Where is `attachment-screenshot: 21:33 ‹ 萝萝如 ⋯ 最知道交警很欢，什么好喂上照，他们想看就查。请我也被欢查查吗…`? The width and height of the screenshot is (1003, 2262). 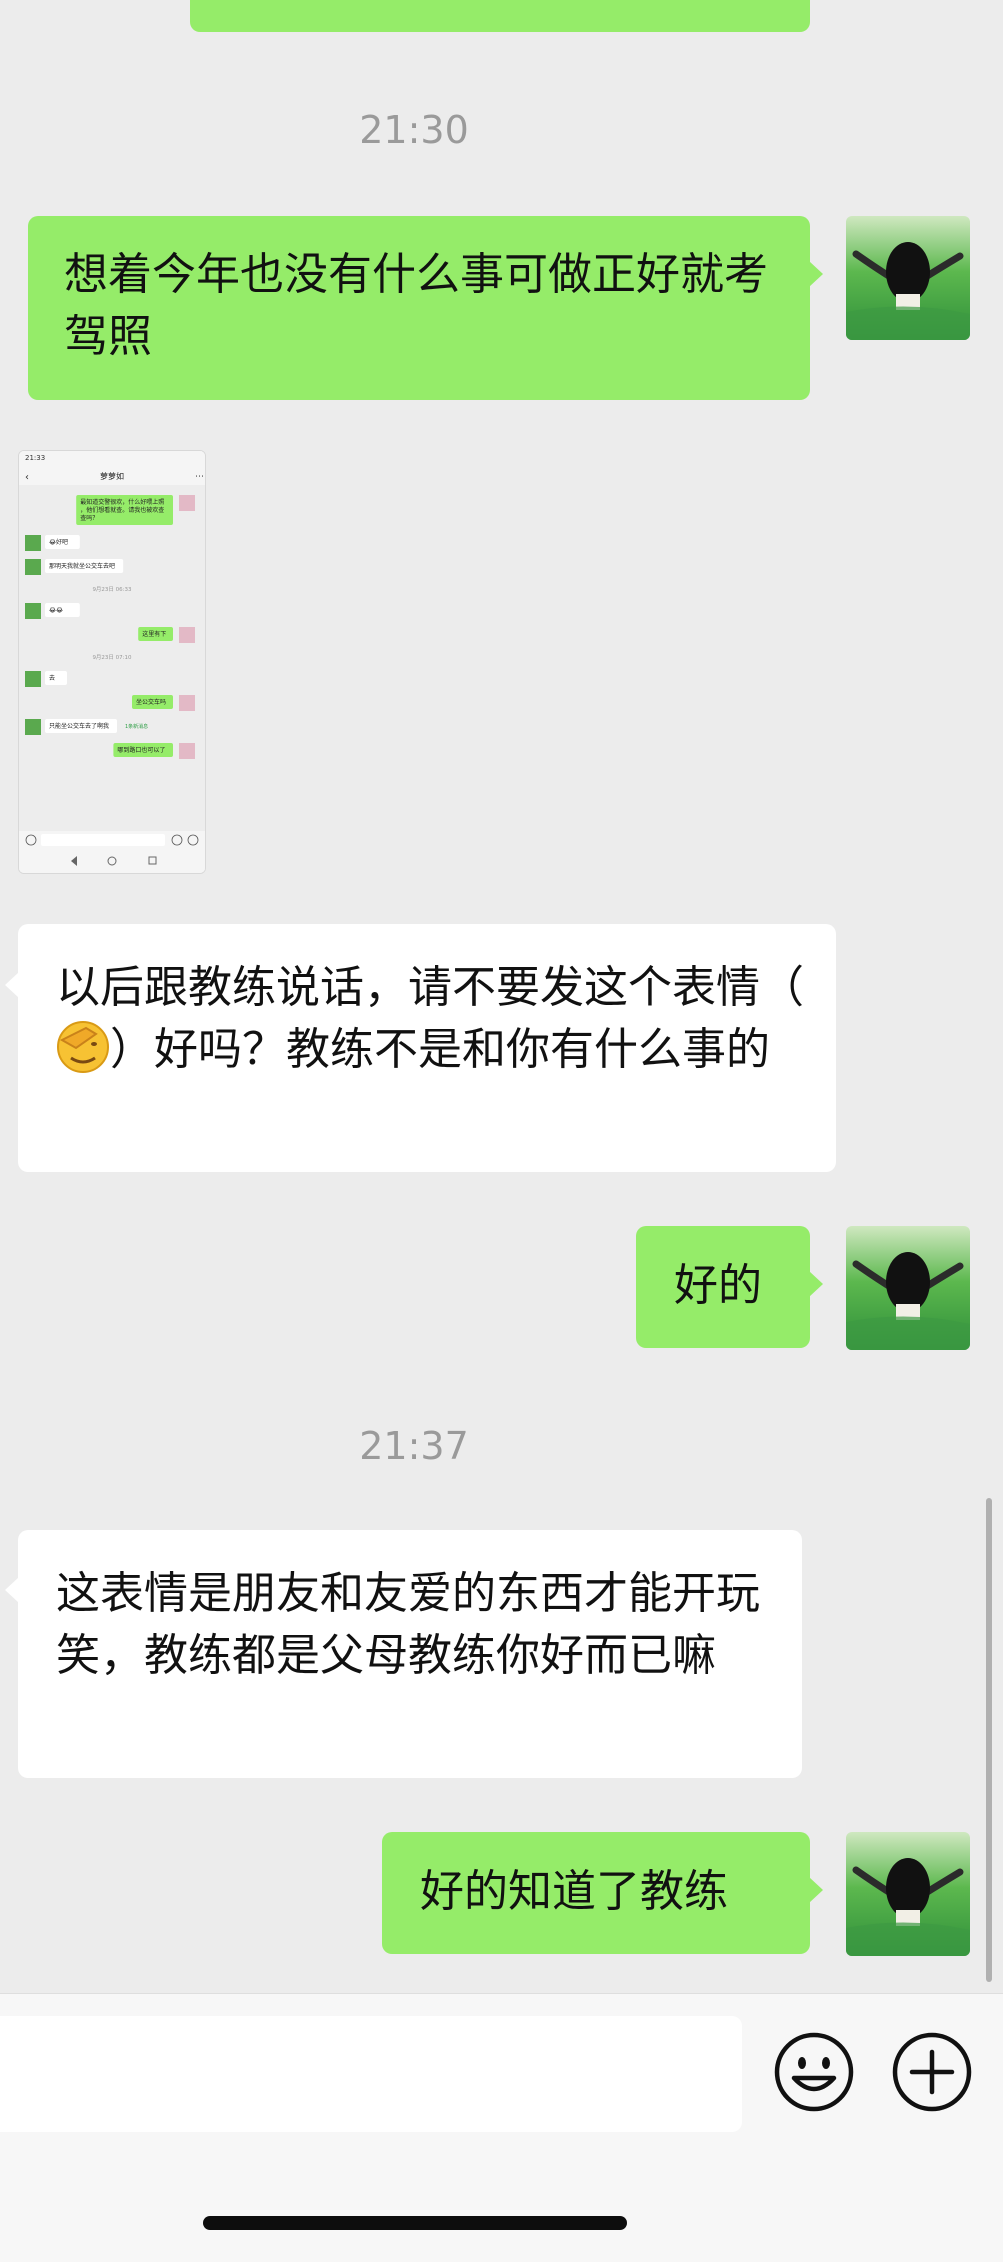
attachment-screenshot: 21:33 ‹ 萝萝如 ⋯ 最知道交警很欢，什么好喂上照，他们想看就查。请我也被欢查查吗… is located at coordinates (112, 662).